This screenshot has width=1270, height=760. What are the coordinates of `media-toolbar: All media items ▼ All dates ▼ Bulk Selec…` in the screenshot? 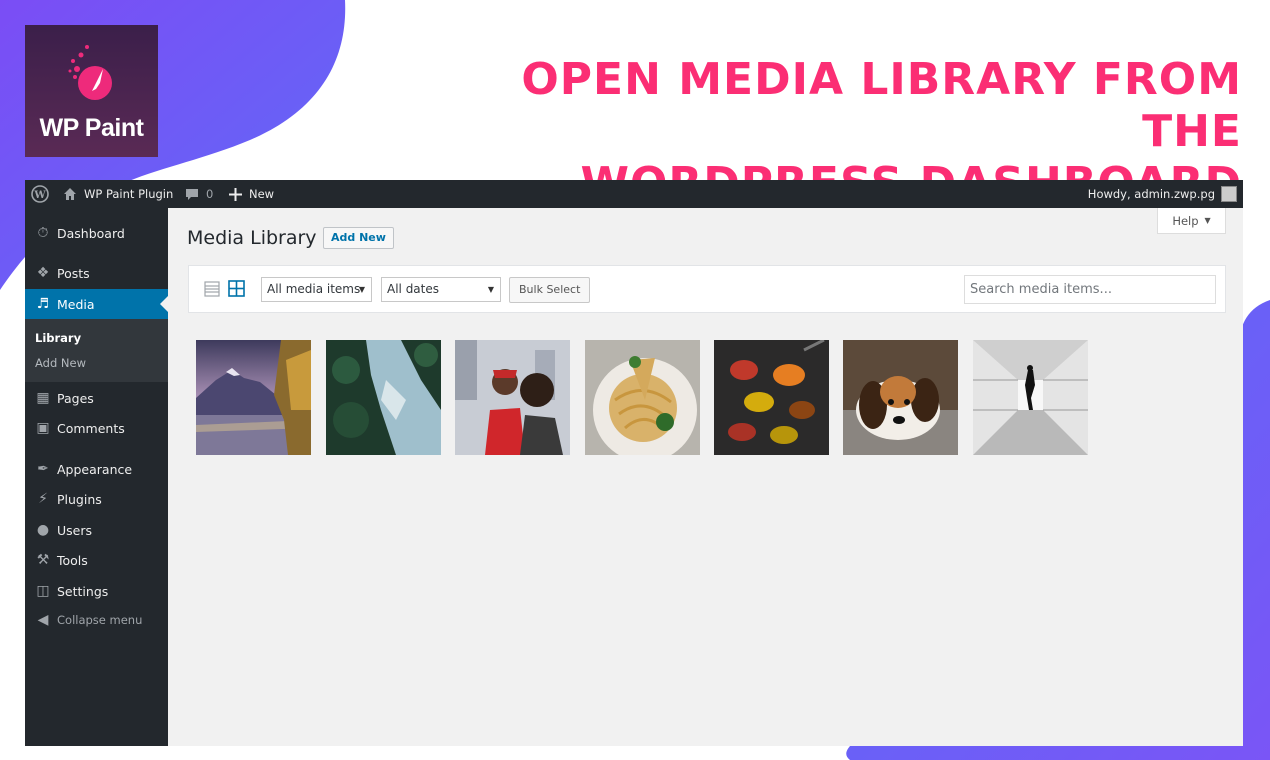 It's located at (707, 289).